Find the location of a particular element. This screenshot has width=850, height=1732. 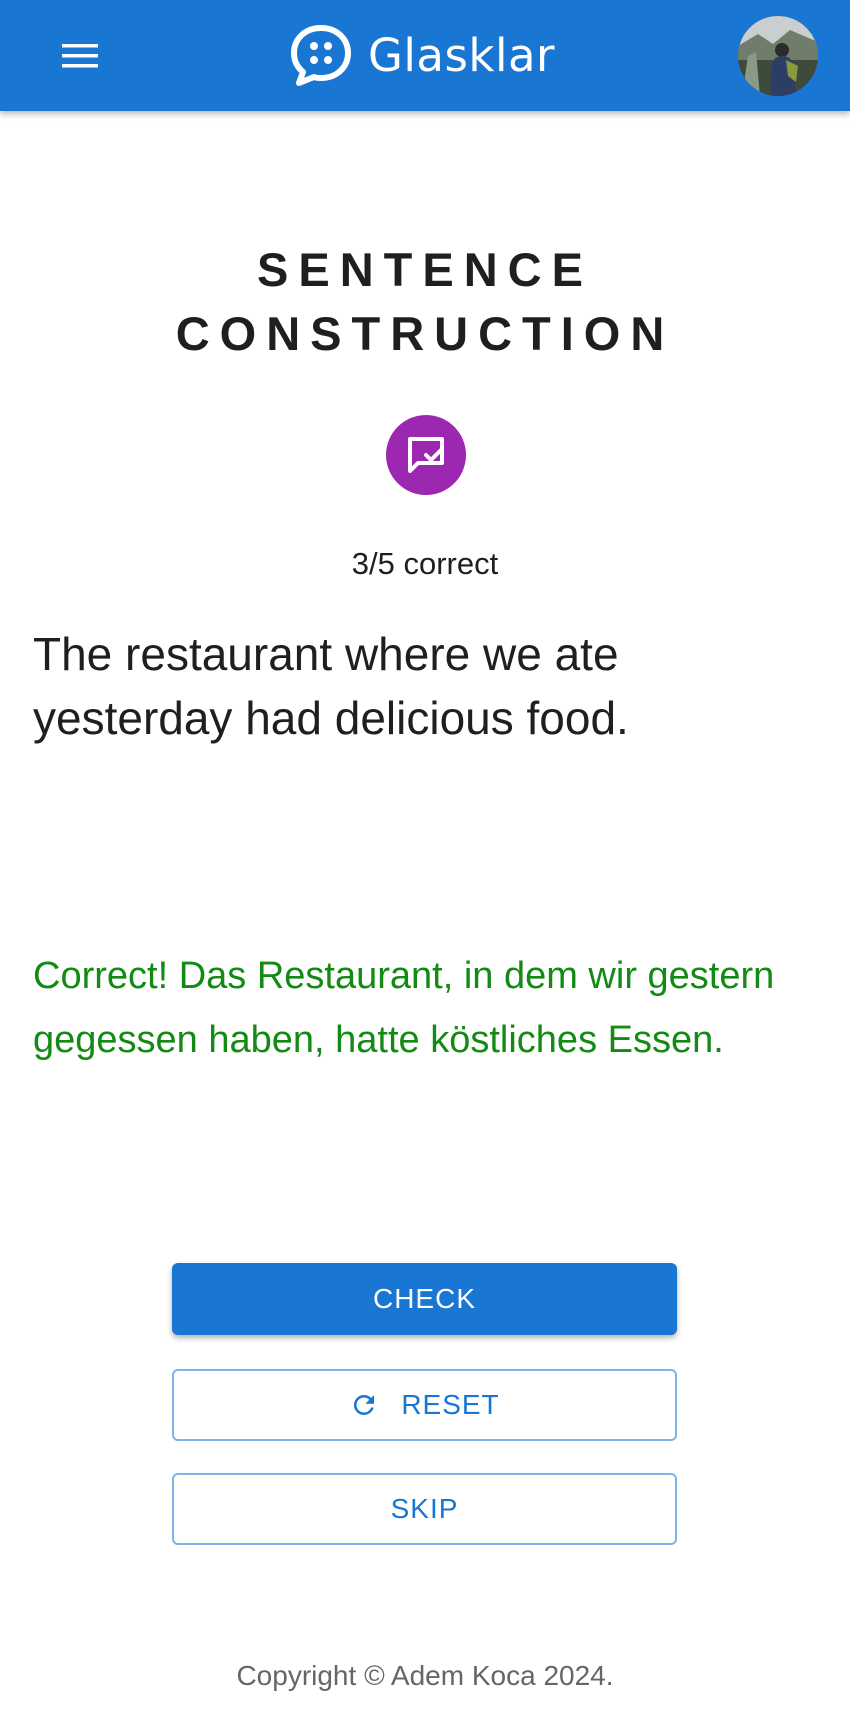

reset-button: RESET is located at coordinates (424, 1405).